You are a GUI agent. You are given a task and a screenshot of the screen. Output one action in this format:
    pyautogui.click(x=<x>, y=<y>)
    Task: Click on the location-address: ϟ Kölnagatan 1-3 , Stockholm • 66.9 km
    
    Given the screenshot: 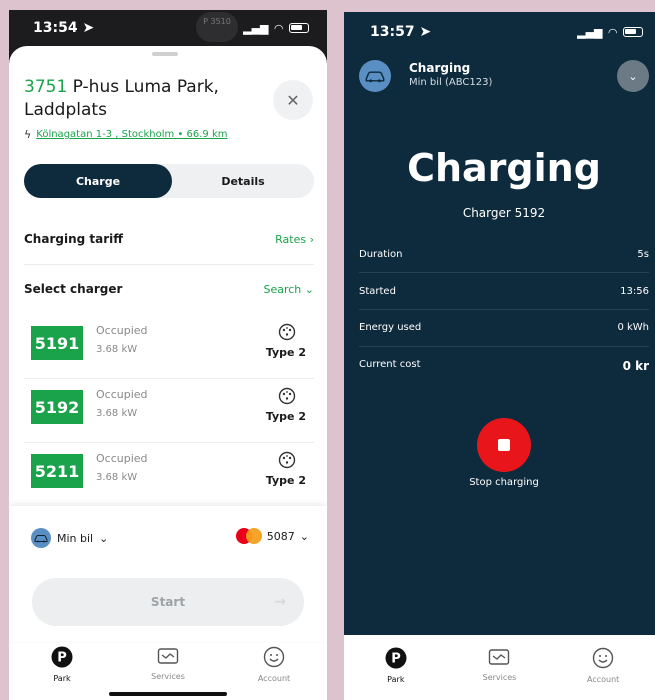 What is the action you would take?
    pyautogui.click(x=125, y=134)
    